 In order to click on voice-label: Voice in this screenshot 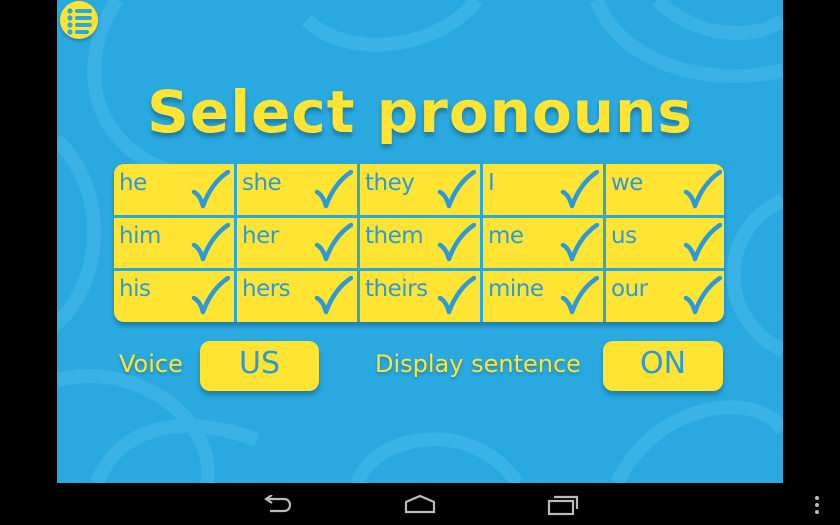, I will do `click(151, 364)`.